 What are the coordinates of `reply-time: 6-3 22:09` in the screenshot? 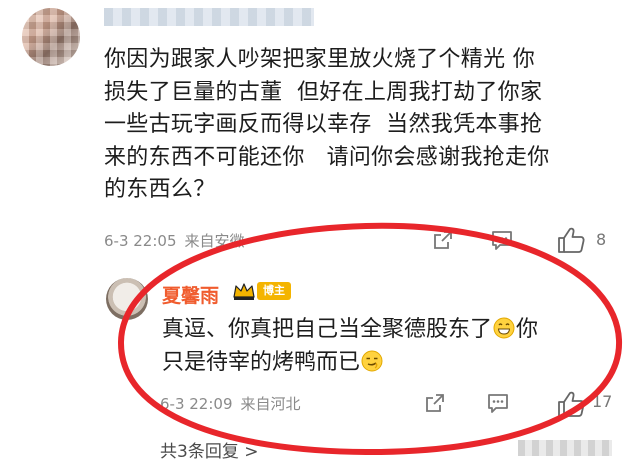 It's located at (196, 404).